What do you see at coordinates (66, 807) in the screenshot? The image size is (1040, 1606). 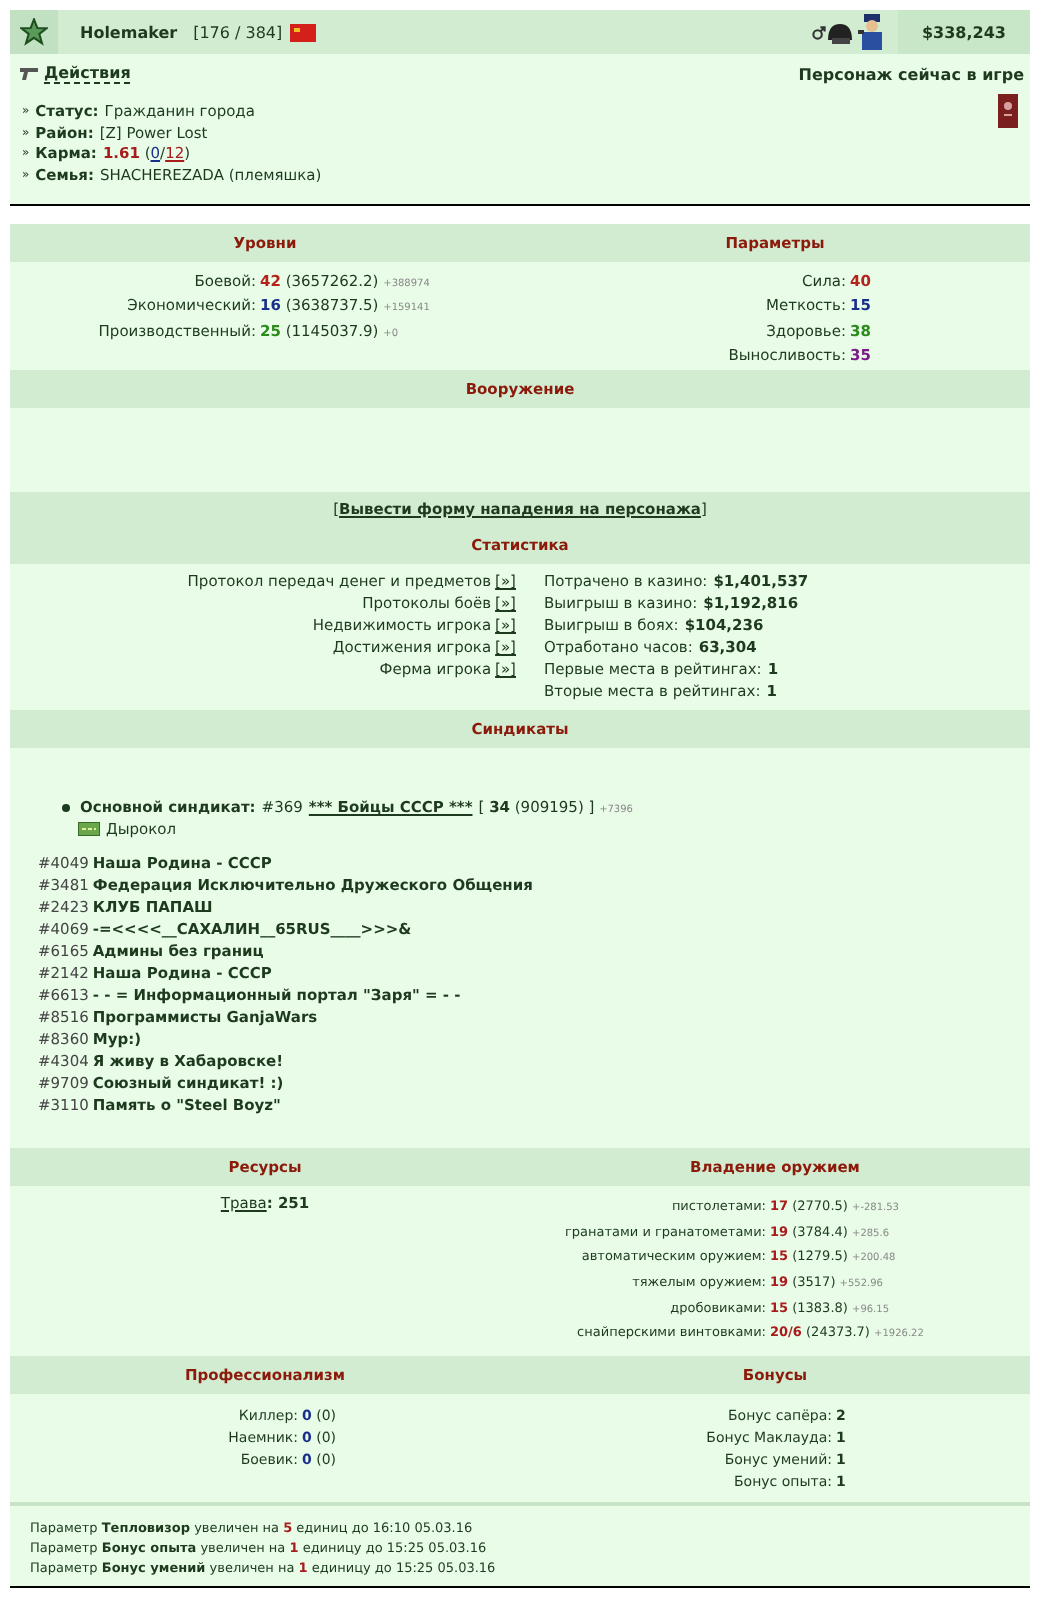 I see `bullet-icon` at bounding box center [66, 807].